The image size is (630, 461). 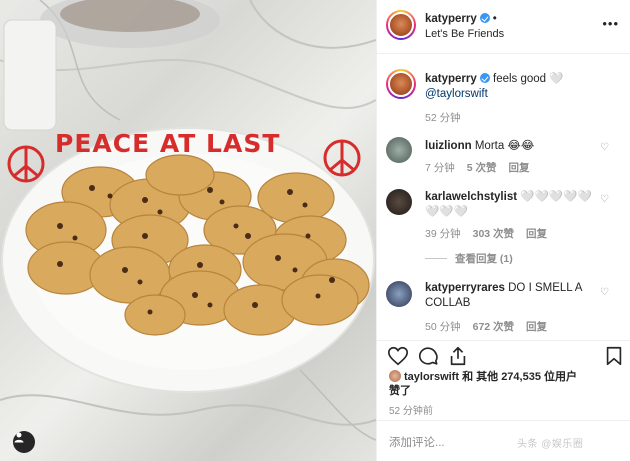 What do you see at coordinates (465, 288) in the screenshot?
I see `commenter-username: katyperryrares` at bounding box center [465, 288].